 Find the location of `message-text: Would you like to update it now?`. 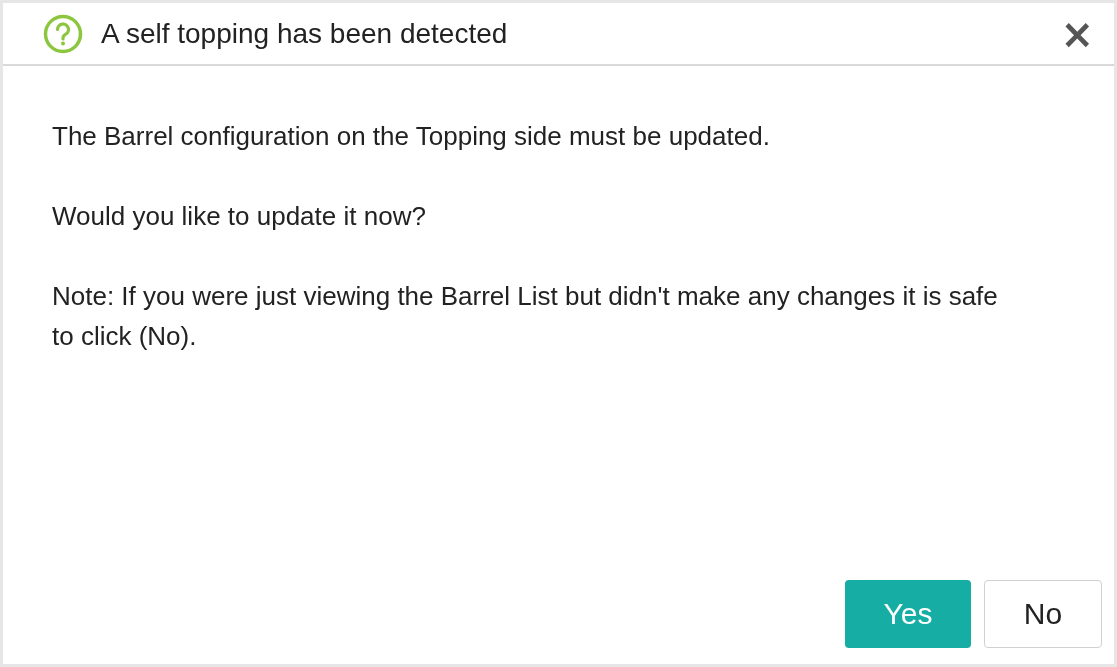

message-text: Would you like to update it now? is located at coordinates (239, 216).